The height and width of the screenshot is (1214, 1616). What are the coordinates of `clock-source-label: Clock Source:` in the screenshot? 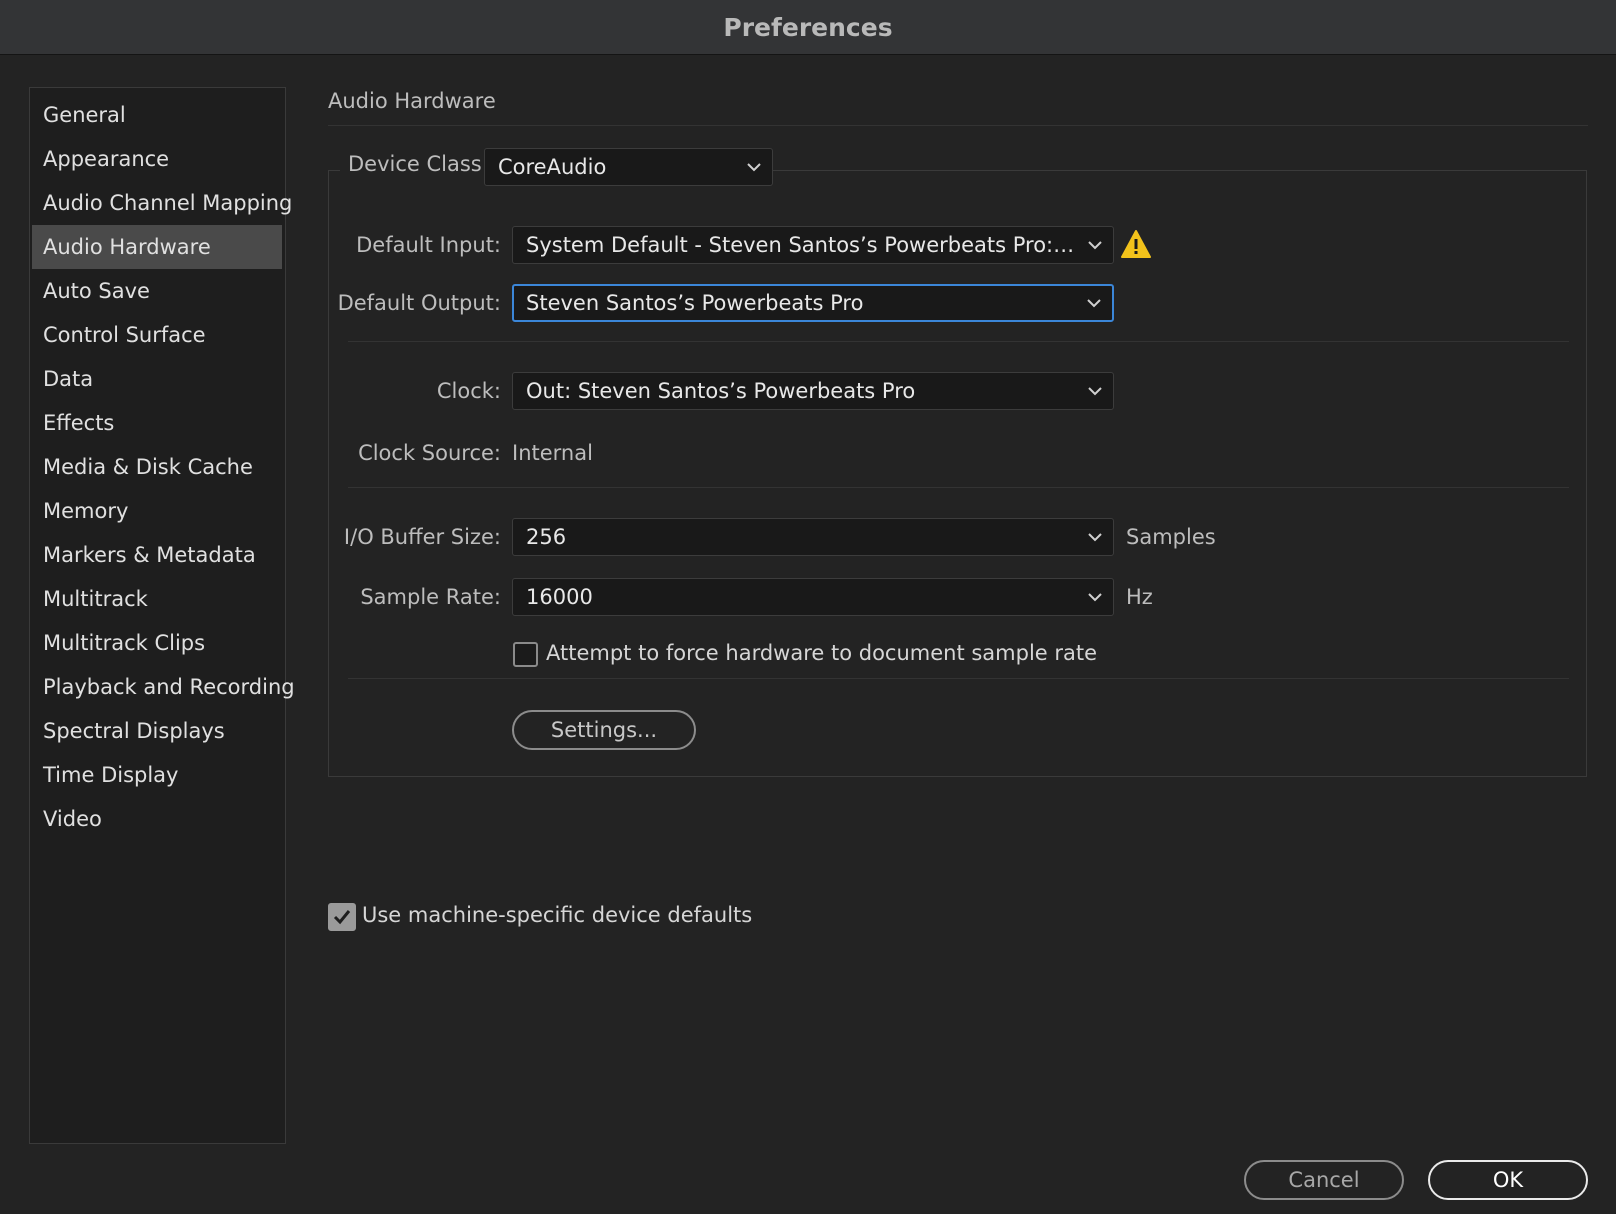 It's located at (429, 453).